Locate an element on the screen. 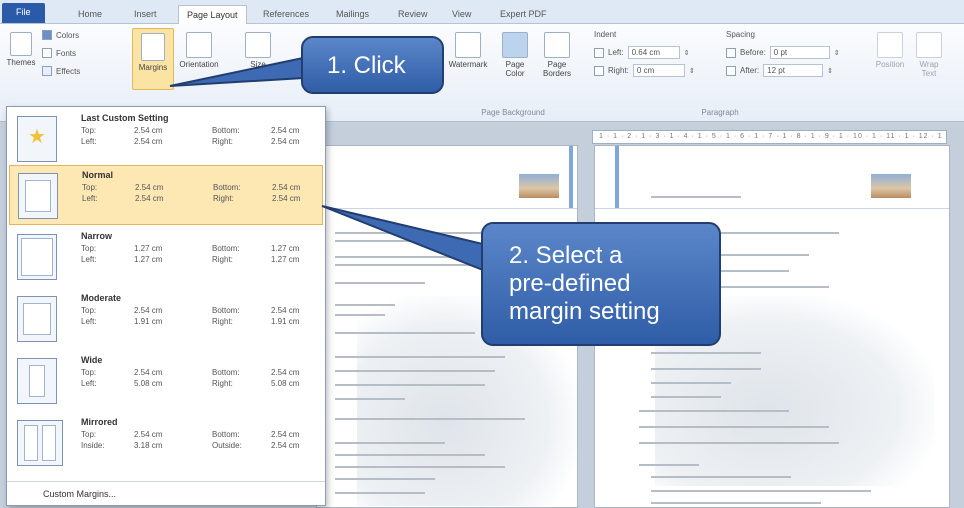 This screenshot has height=508, width=964. callout-step-2: 2. Select a pre-defined margin setting is located at coordinates (601, 284).